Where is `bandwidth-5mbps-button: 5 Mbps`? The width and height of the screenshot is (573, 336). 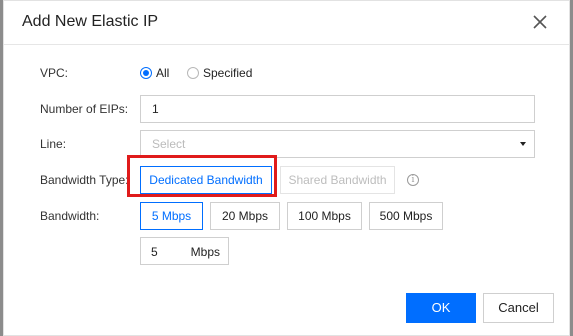 bandwidth-5mbps-button: 5 Mbps is located at coordinates (171, 216).